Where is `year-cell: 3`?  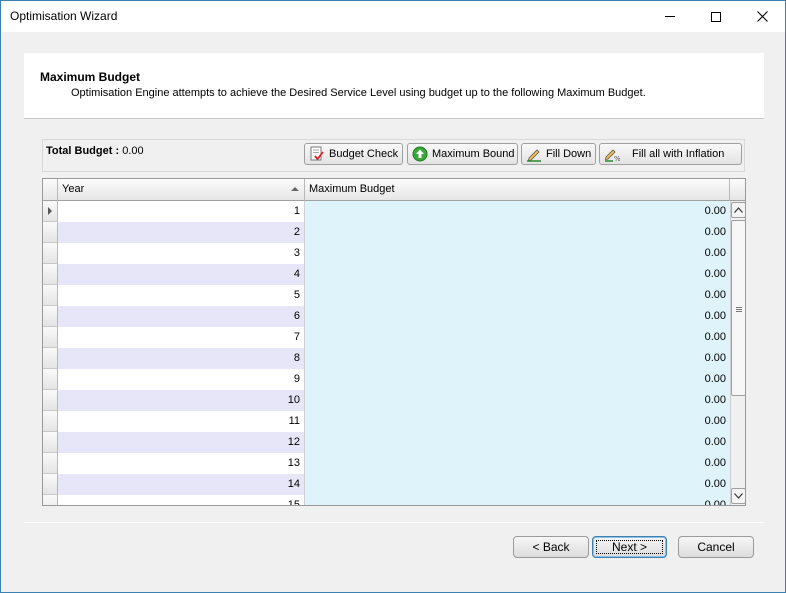
year-cell: 3 is located at coordinates (181, 253).